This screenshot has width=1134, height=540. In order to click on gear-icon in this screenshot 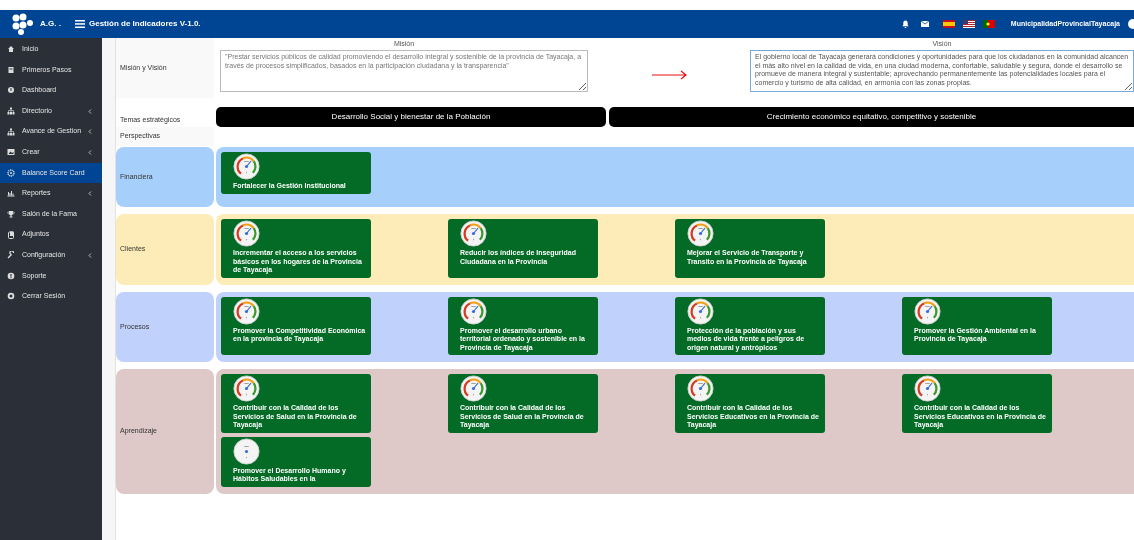, I will do `click(11, 172)`.